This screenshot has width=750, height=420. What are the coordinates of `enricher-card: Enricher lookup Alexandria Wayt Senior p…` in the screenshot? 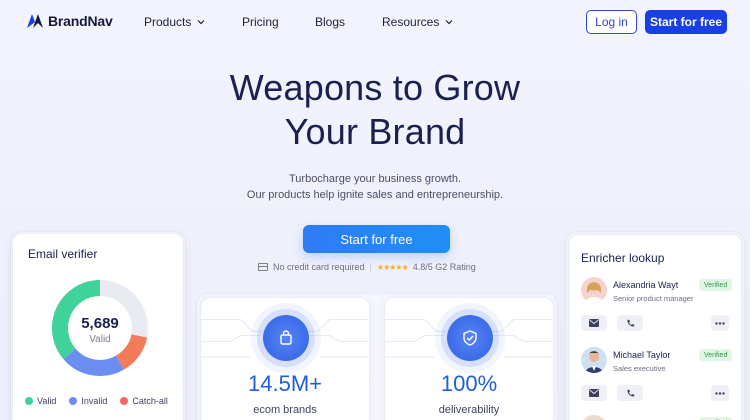 It's located at (655, 327).